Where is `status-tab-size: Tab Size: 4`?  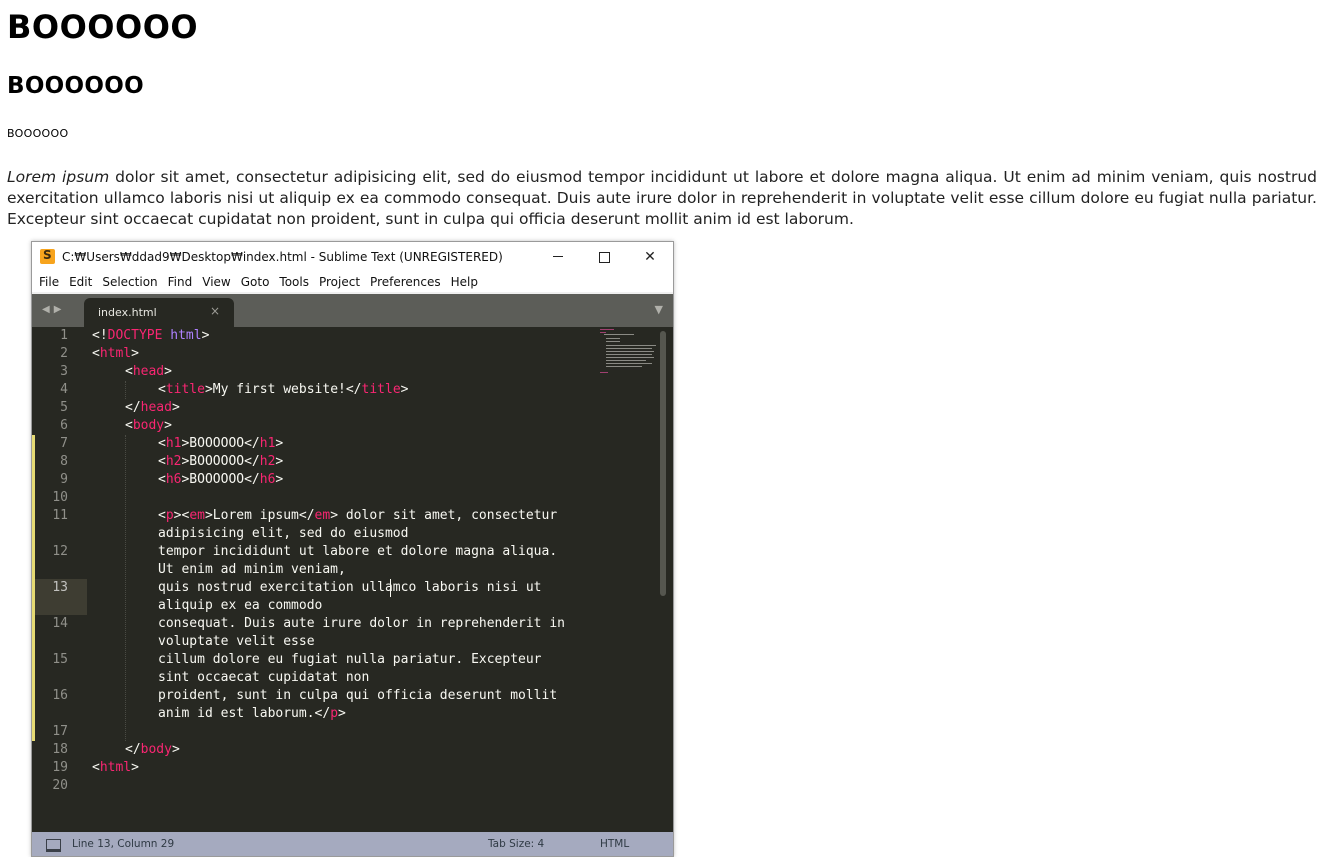 status-tab-size: Tab Size: 4 is located at coordinates (516, 844).